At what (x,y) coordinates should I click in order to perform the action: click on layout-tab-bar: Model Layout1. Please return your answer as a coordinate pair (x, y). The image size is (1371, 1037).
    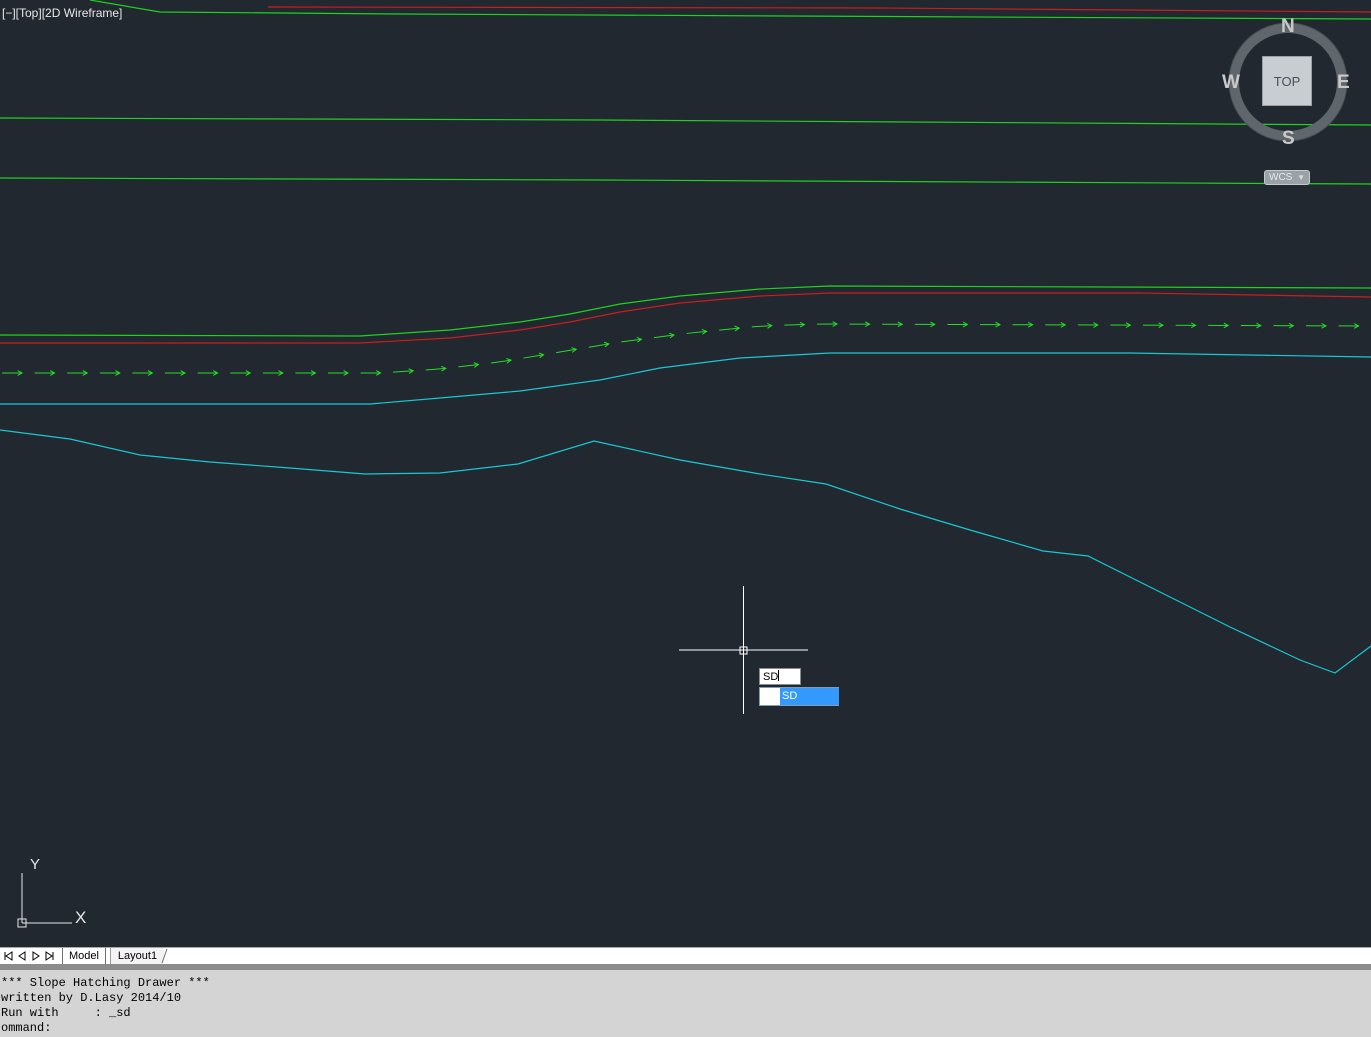
    Looking at the image, I should click on (685, 955).